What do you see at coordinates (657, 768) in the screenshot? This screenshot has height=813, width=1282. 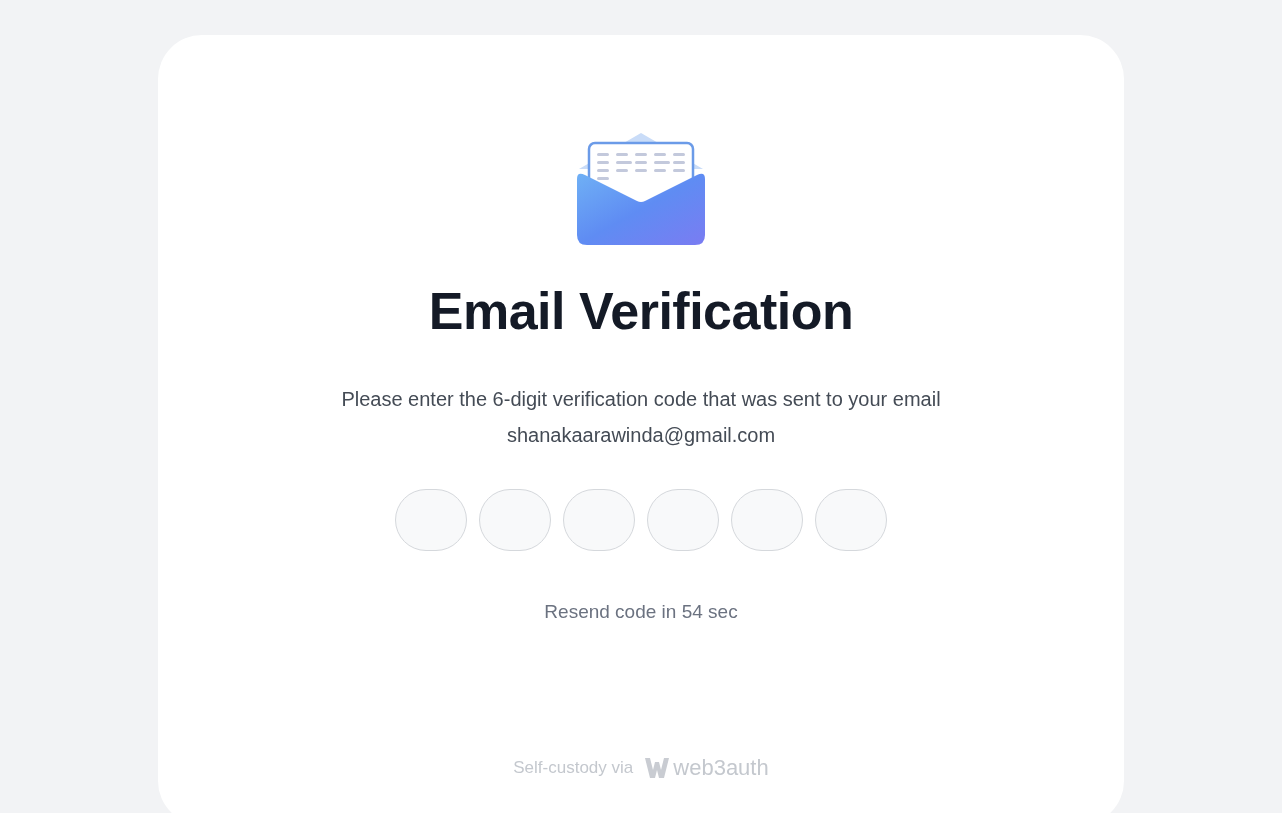 I see `logo-icon` at bounding box center [657, 768].